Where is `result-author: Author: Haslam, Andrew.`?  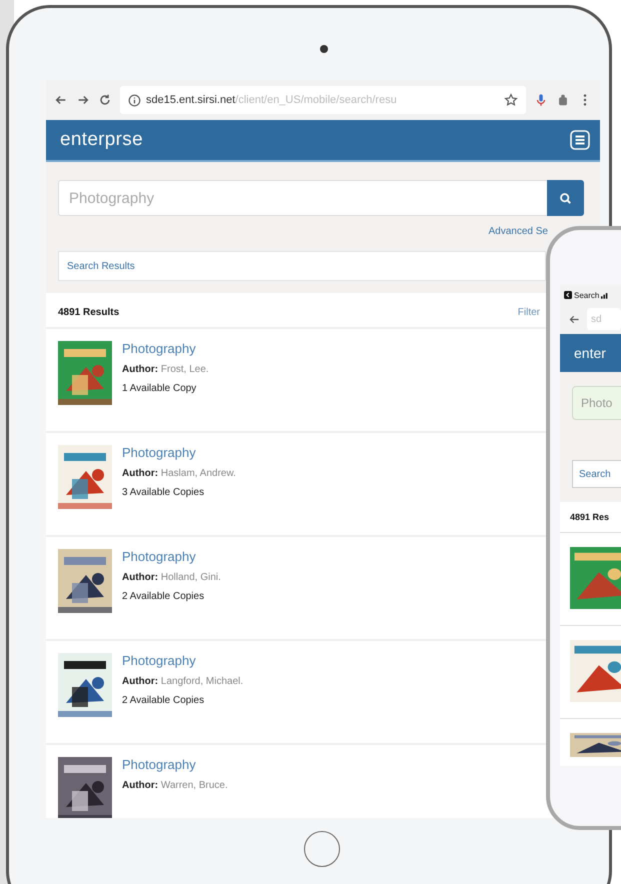 result-author: Author: Haslam, Andrew. is located at coordinates (179, 473).